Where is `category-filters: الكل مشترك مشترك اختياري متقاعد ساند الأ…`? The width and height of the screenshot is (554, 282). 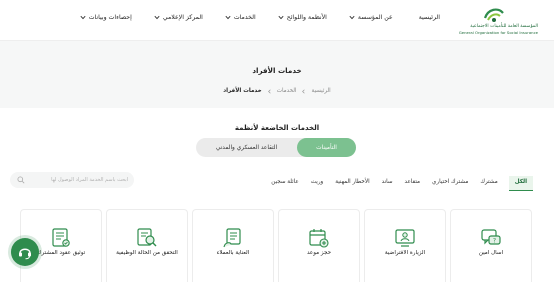
category-filters: الكل مشترك مشترك اختياري متقاعد ساند الأ… is located at coordinates (396, 183).